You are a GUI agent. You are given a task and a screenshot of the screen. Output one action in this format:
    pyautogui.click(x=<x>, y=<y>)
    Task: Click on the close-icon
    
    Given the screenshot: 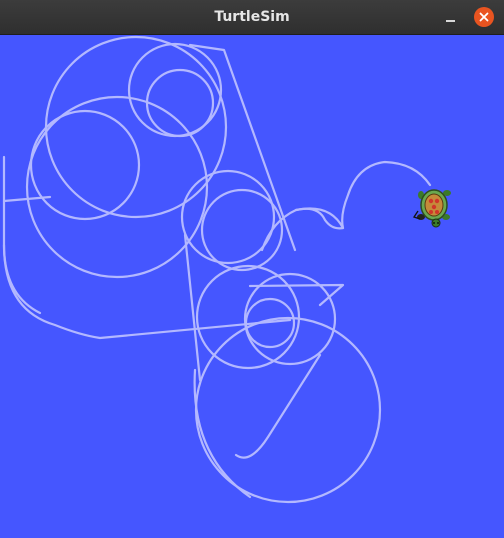 What is the action you would take?
    pyautogui.click(x=484, y=17)
    